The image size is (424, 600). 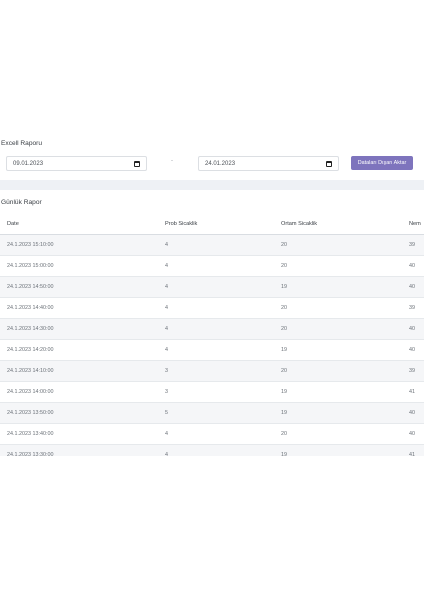 What do you see at coordinates (268, 163) in the screenshot?
I see `end-date-input: 24.01.2023` at bounding box center [268, 163].